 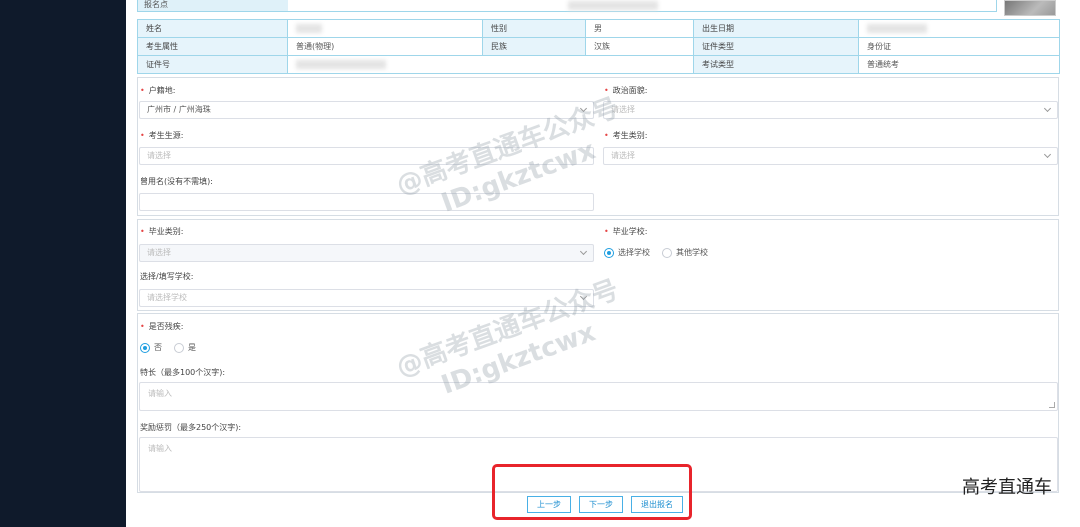 I want to click on source-label: • 考生生源:, so click(x=162, y=135).